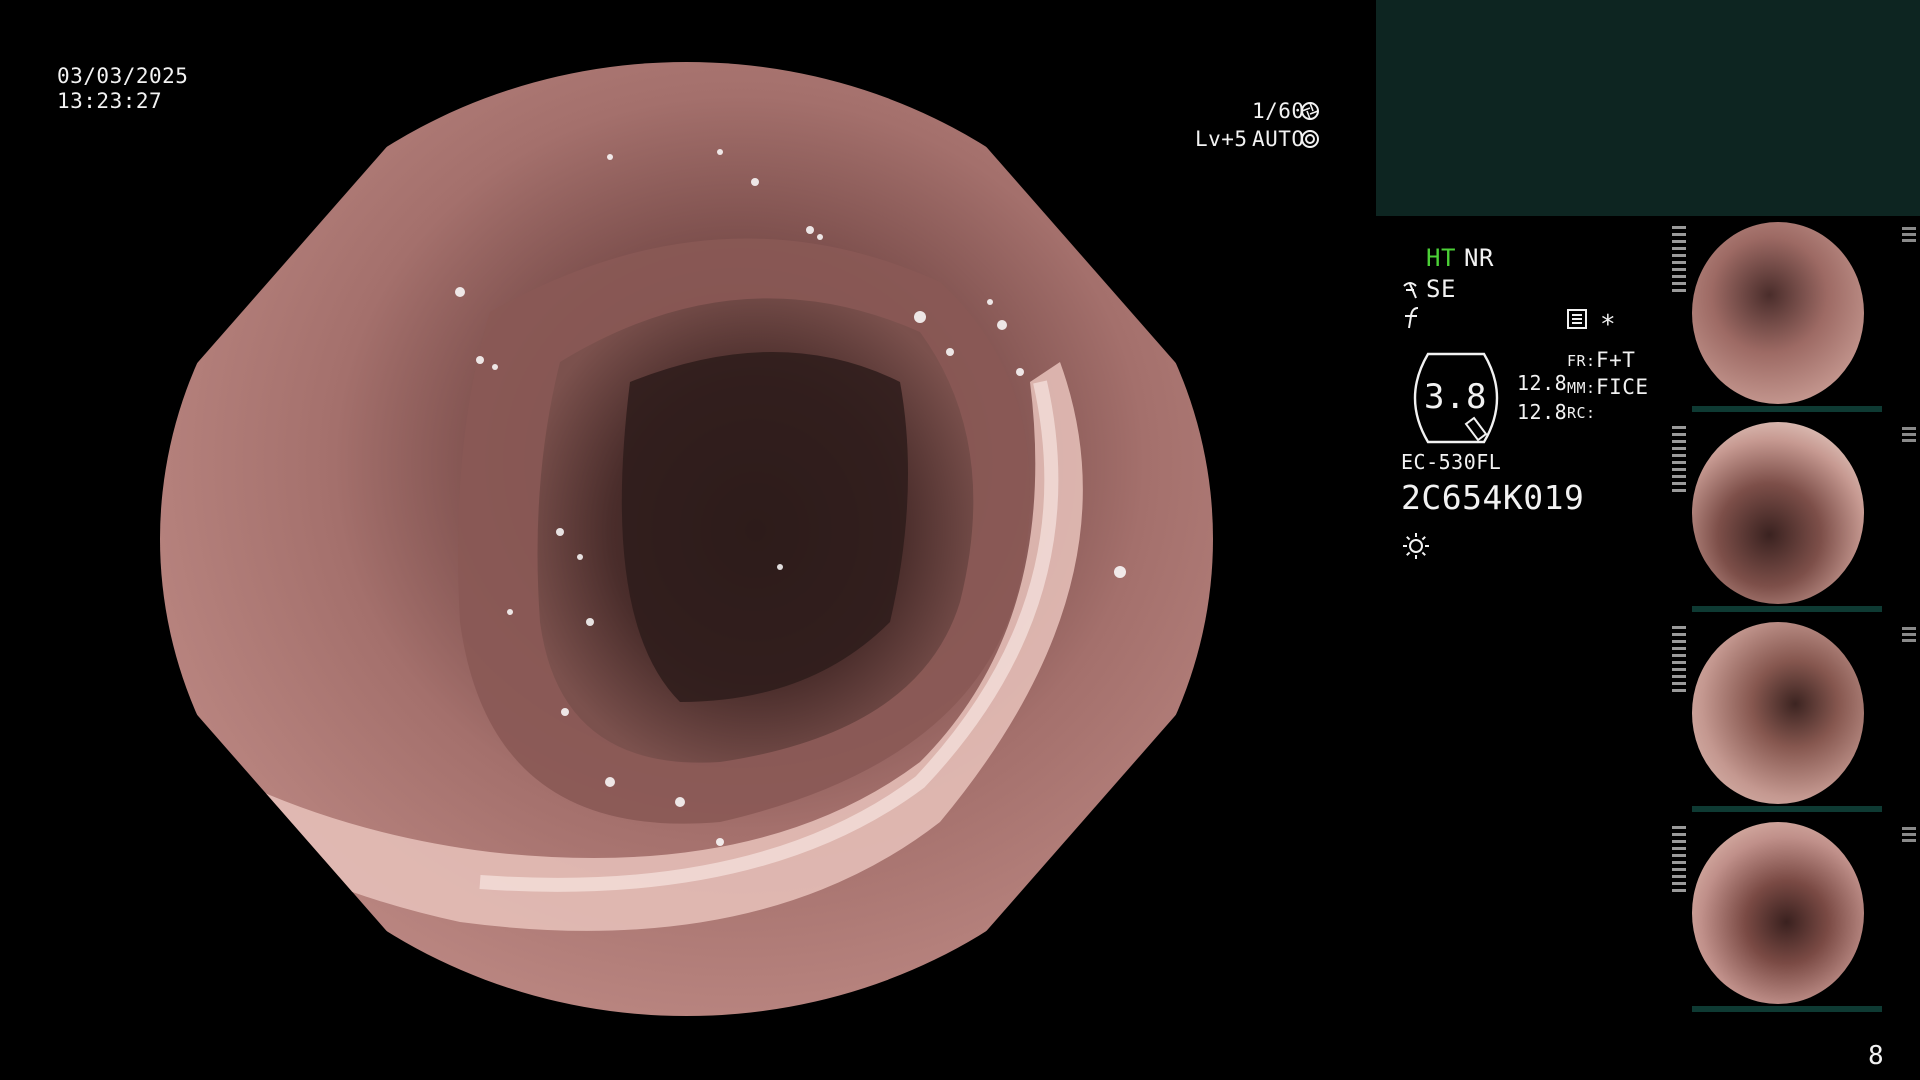 The height and width of the screenshot is (1080, 1920). I want to click on shutter-speed: 1/60, so click(1278, 111).